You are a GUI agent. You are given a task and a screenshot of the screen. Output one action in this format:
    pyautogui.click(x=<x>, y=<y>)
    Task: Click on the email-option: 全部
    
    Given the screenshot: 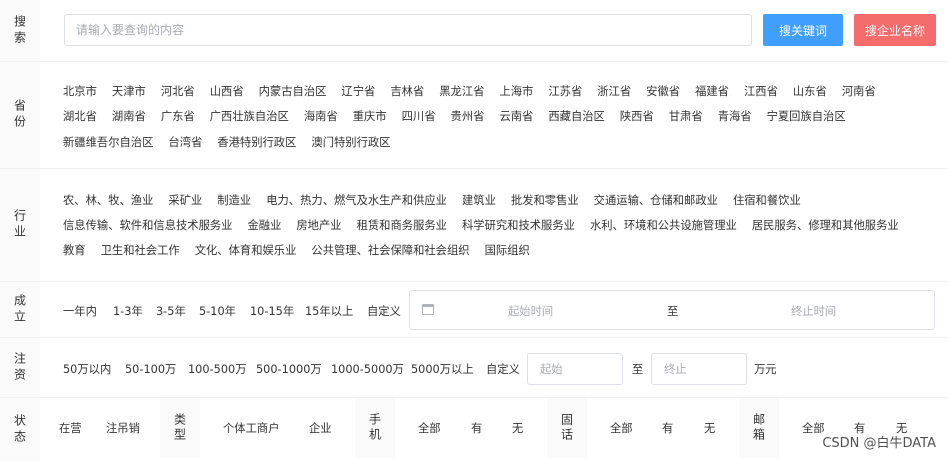 What is the action you would take?
    pyautogui.click(x=813, y=428)
    